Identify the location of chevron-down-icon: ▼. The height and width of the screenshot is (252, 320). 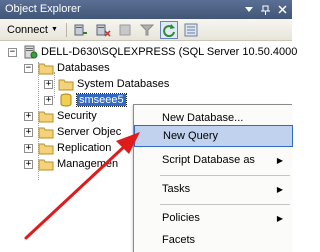
(54, 29).